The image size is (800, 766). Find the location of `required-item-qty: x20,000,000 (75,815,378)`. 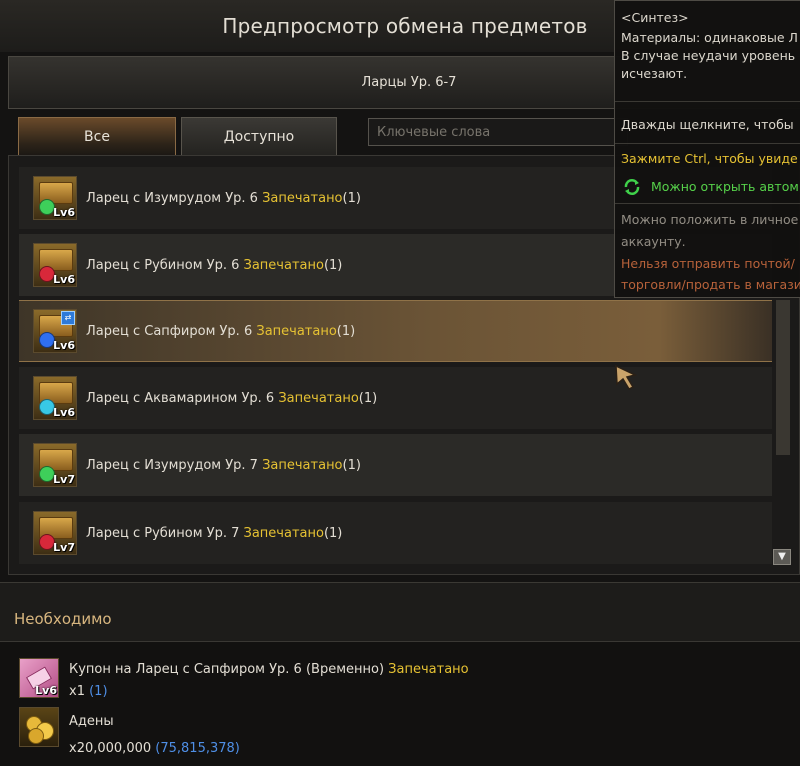

required-item-qty: x20,000,000 (75,815,378) is located at coordinates (154, 748).